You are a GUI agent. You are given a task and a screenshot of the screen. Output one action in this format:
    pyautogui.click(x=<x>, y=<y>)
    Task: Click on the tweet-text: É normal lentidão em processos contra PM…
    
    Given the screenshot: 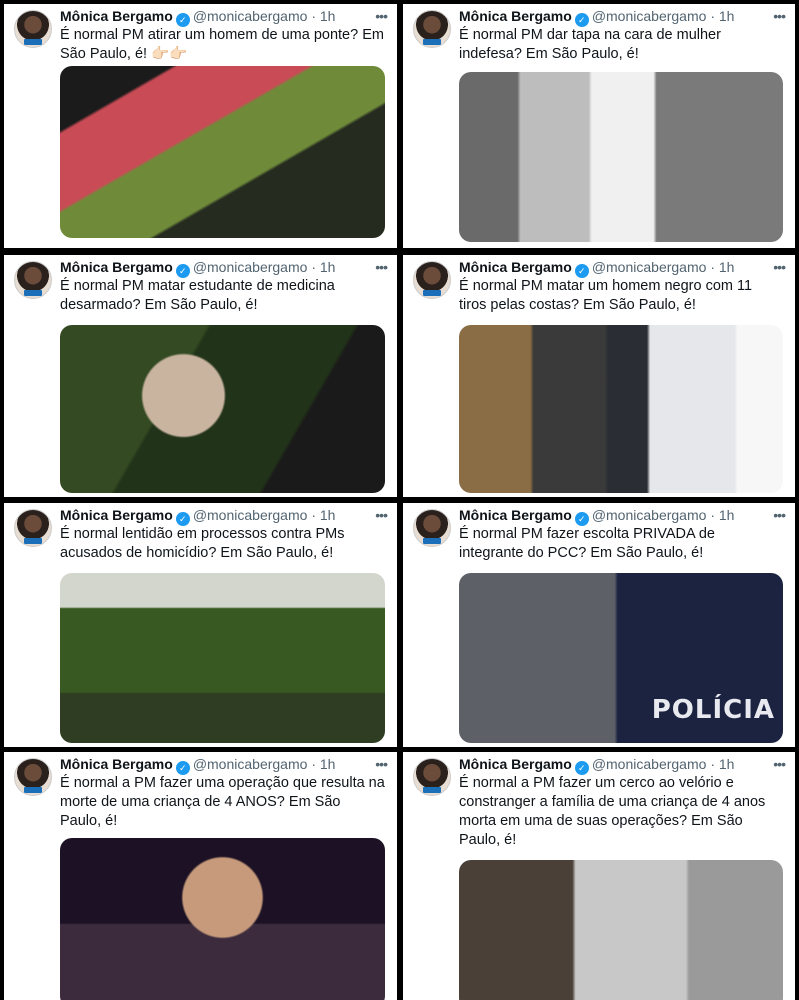 What is the action you would take?
    pyautogui.click(x=202, y=543)
    